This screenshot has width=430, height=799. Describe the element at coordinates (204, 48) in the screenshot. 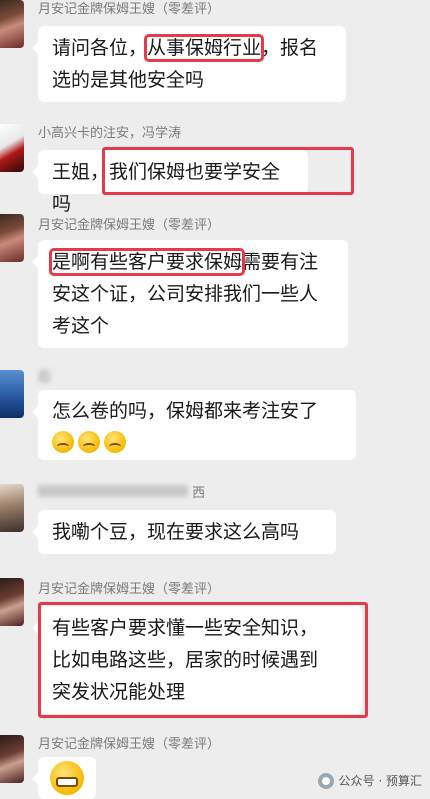

I see `highlighted-text: 从事保姆行业` at that location.